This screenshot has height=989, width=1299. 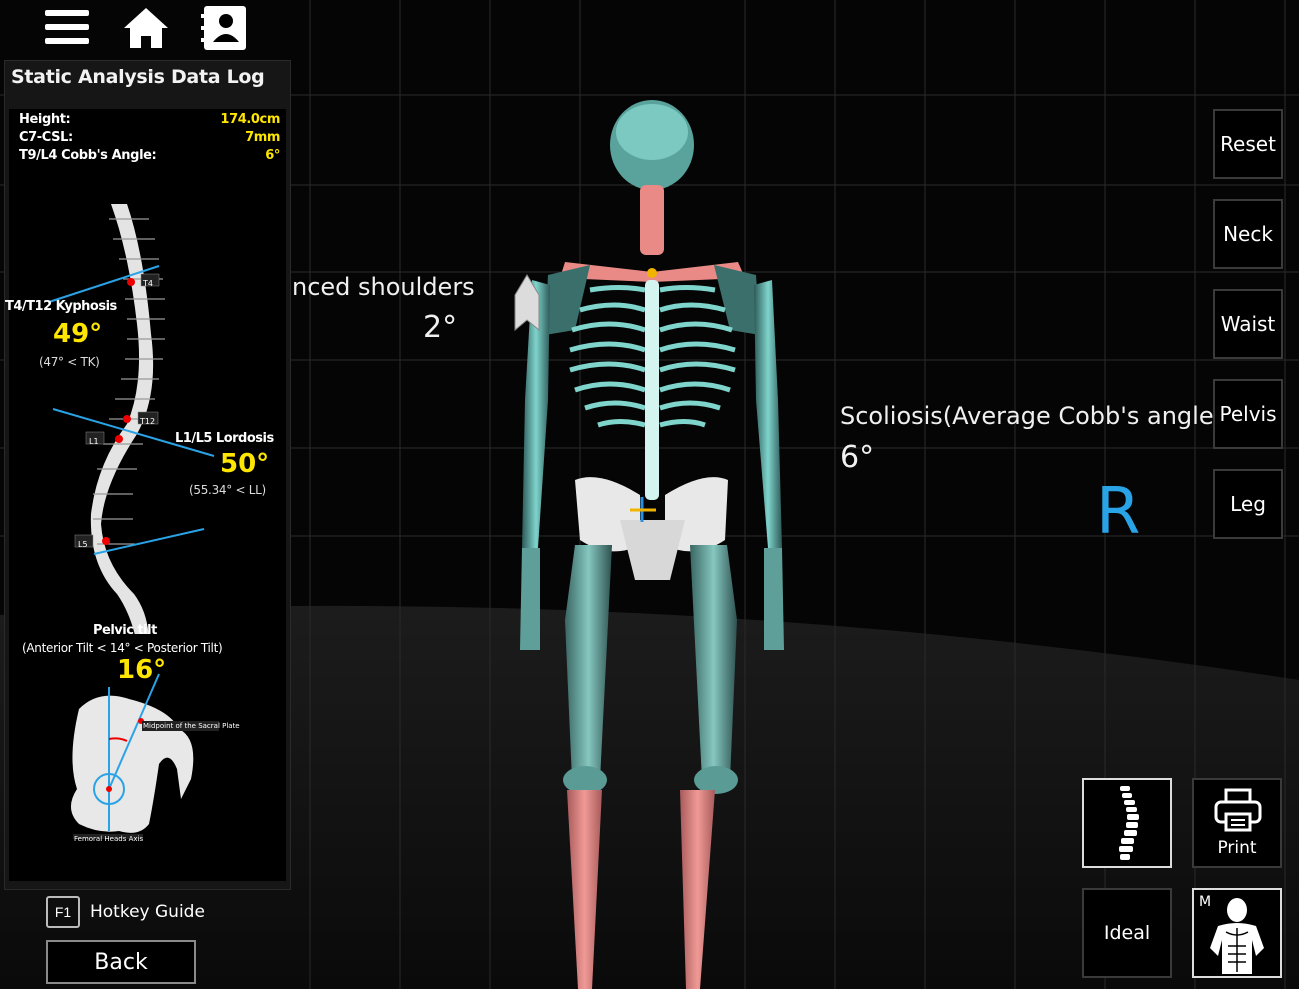 What do you see at coordinates (857, 457) in the screenshot?
I see `scoliosis-value: 6°` at bounding box center [857, 457].